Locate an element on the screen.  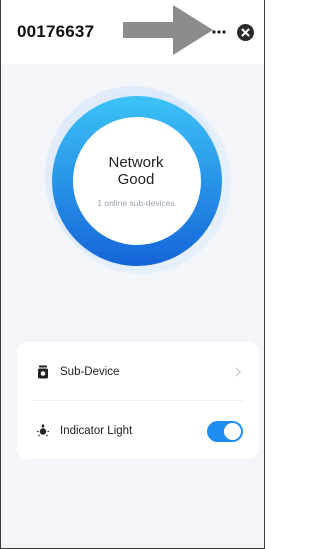
close-button is located at coordinates (245, 32).